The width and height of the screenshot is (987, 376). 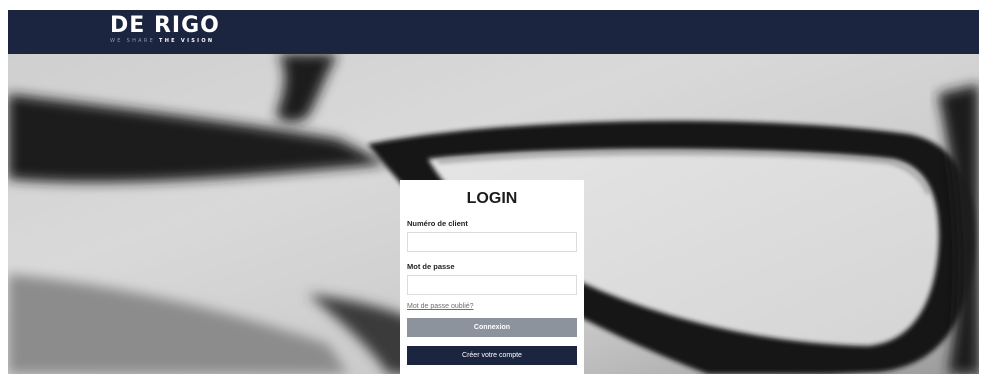 I want to click on password-input, so click(x=492, y=285).